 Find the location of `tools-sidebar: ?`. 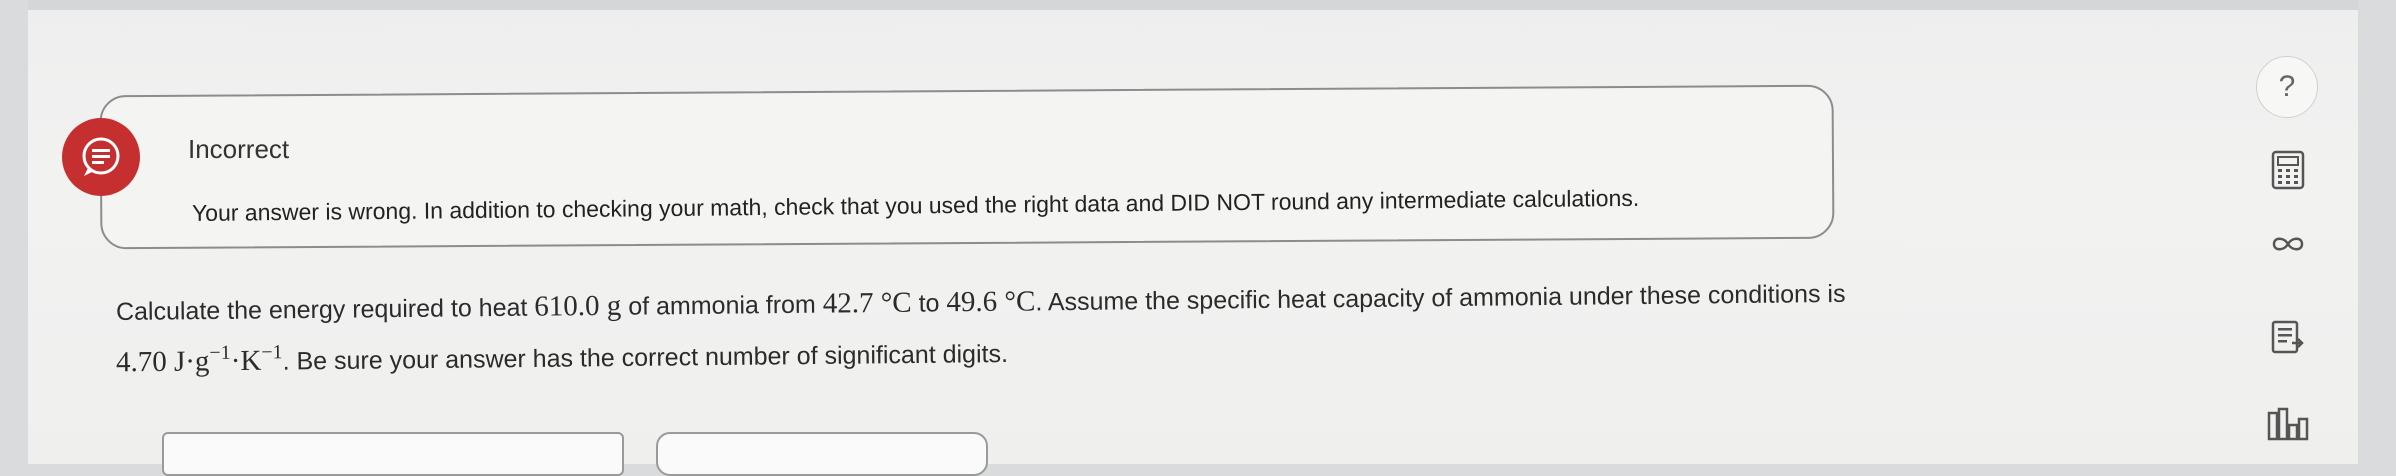

tools-sidebar: ? is located at coordinates (2296, 232).